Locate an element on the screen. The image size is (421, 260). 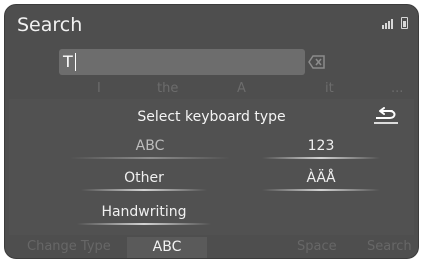
keyboard-option-handwriting: Handwriting is located at coordinates (144, 212).